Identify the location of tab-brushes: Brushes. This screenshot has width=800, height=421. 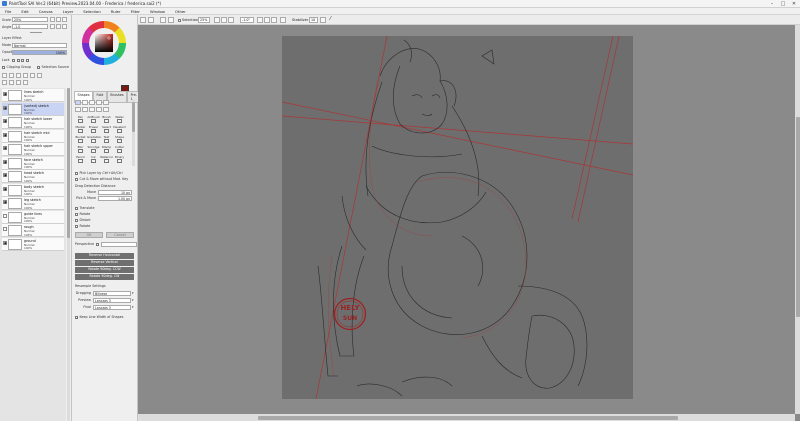
(117, 97).